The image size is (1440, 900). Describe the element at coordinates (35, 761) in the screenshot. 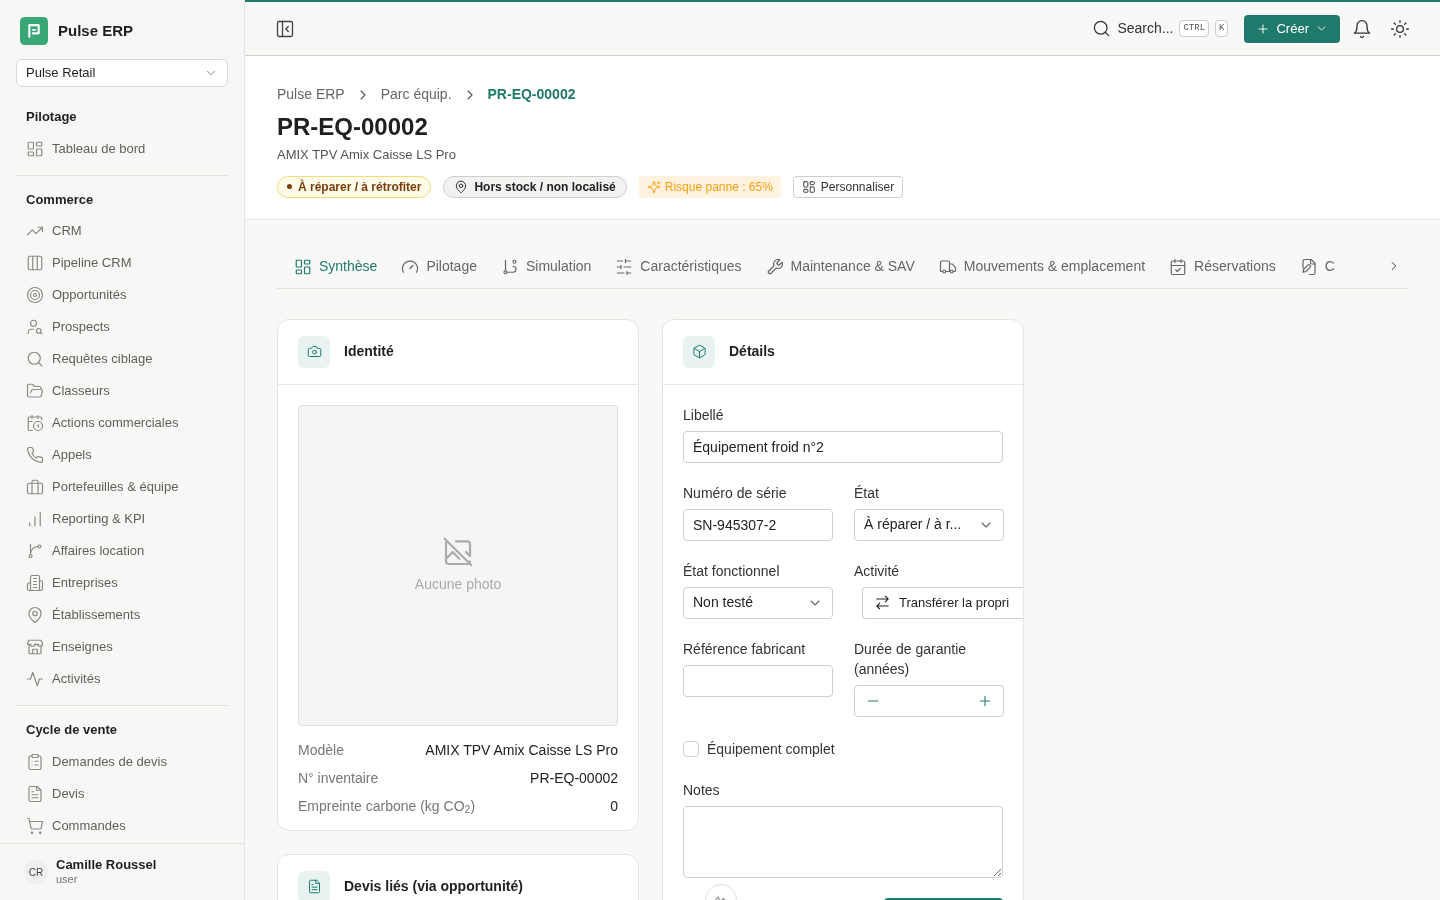

I see `clipboard-icon` at that location.